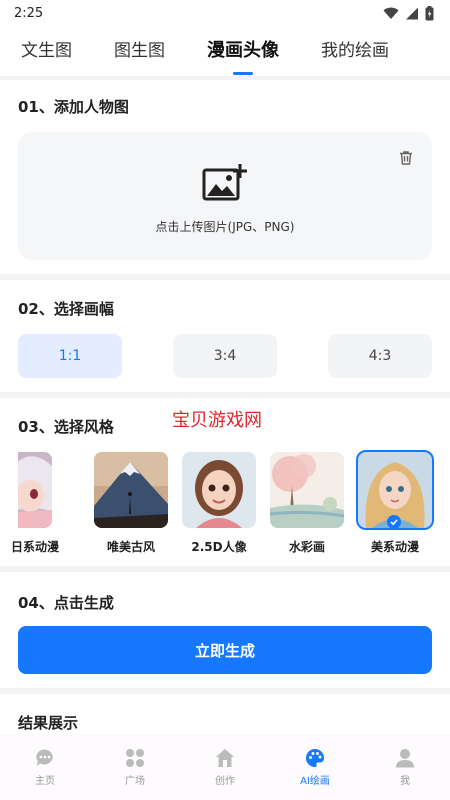 Image resolution: width=450 pixels, height=800 pixels. I want to click on style-label-japanese-anime: 日系动漫, so click(34, 547).